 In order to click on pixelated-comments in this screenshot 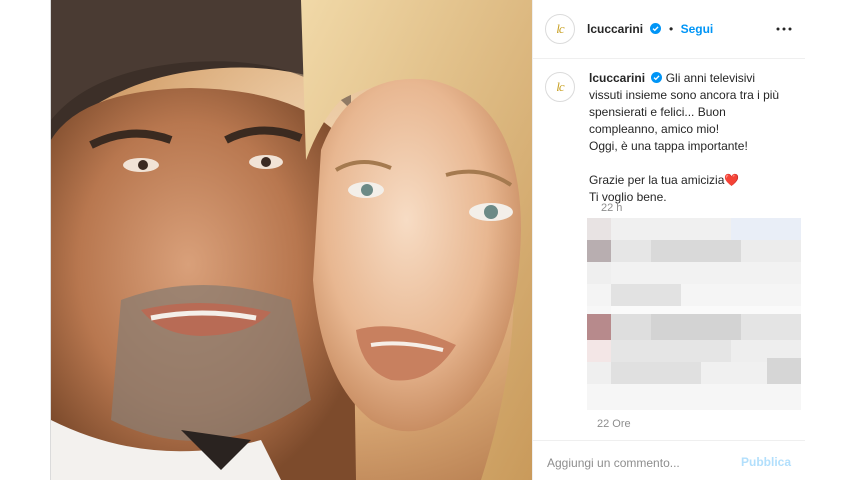, I will do `click(718, 318)`.